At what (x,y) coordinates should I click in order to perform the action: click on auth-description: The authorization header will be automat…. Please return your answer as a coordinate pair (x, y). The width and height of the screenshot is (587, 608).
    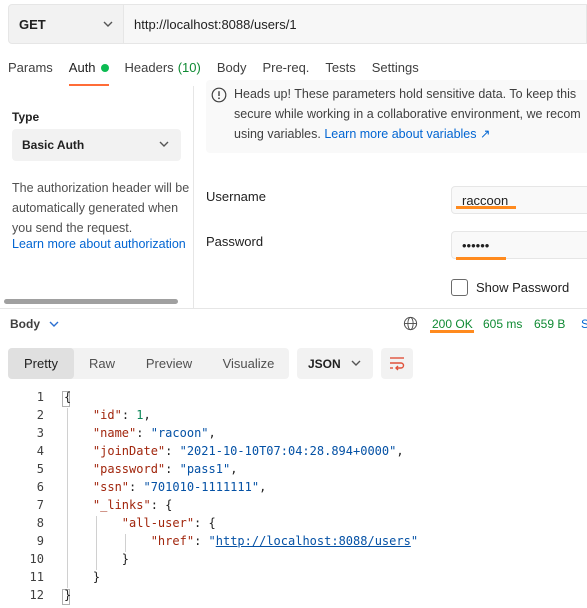
    Looking at the image, I should click on (101, 208).